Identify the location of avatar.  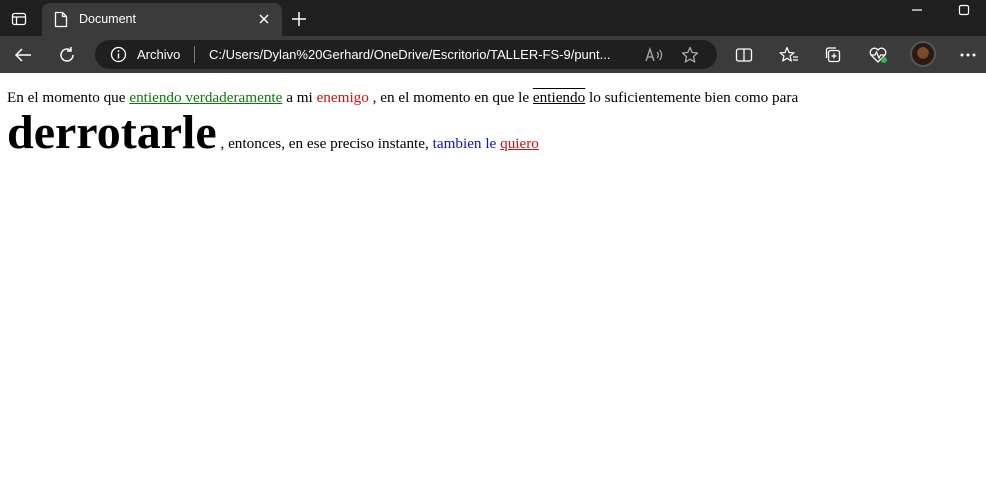
(923, 54).